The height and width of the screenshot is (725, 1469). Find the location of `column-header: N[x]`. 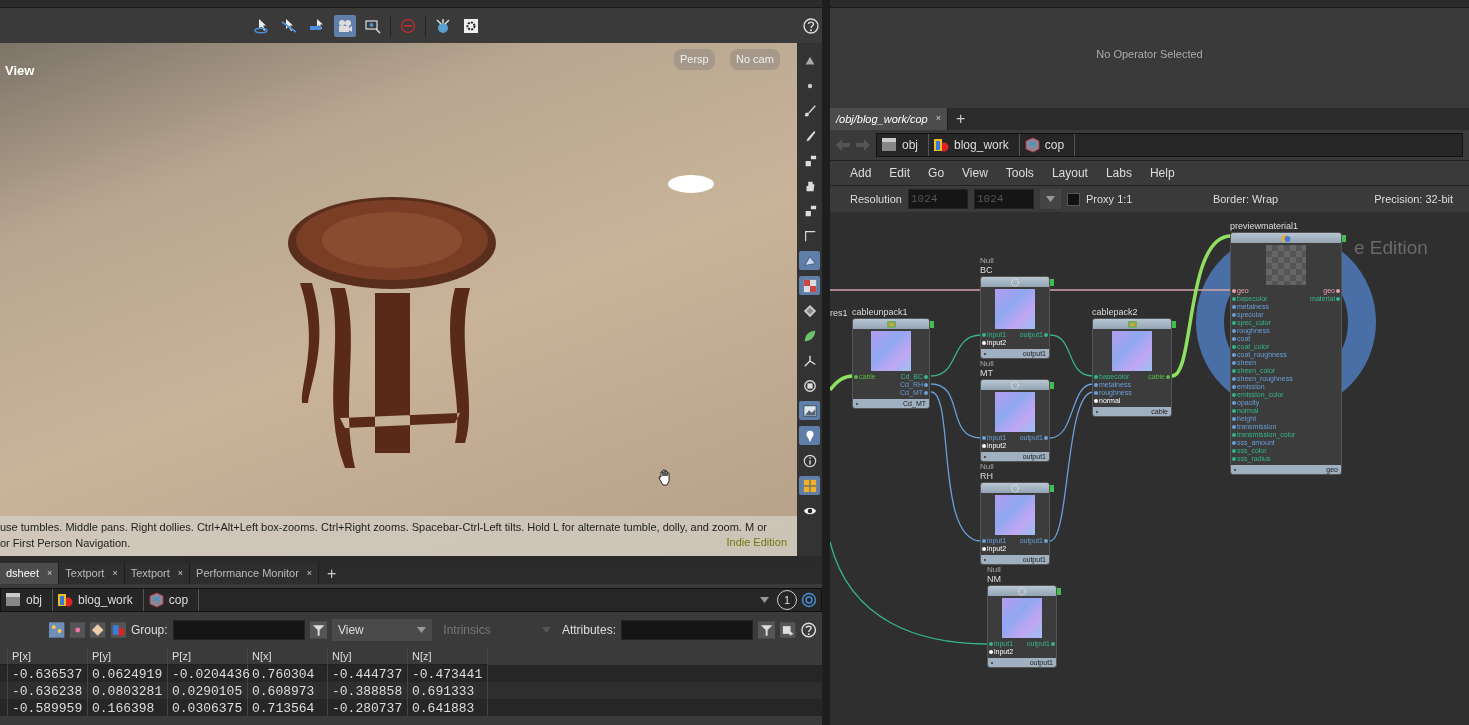

column-header: N[x] is located at coordinates (288, 656).